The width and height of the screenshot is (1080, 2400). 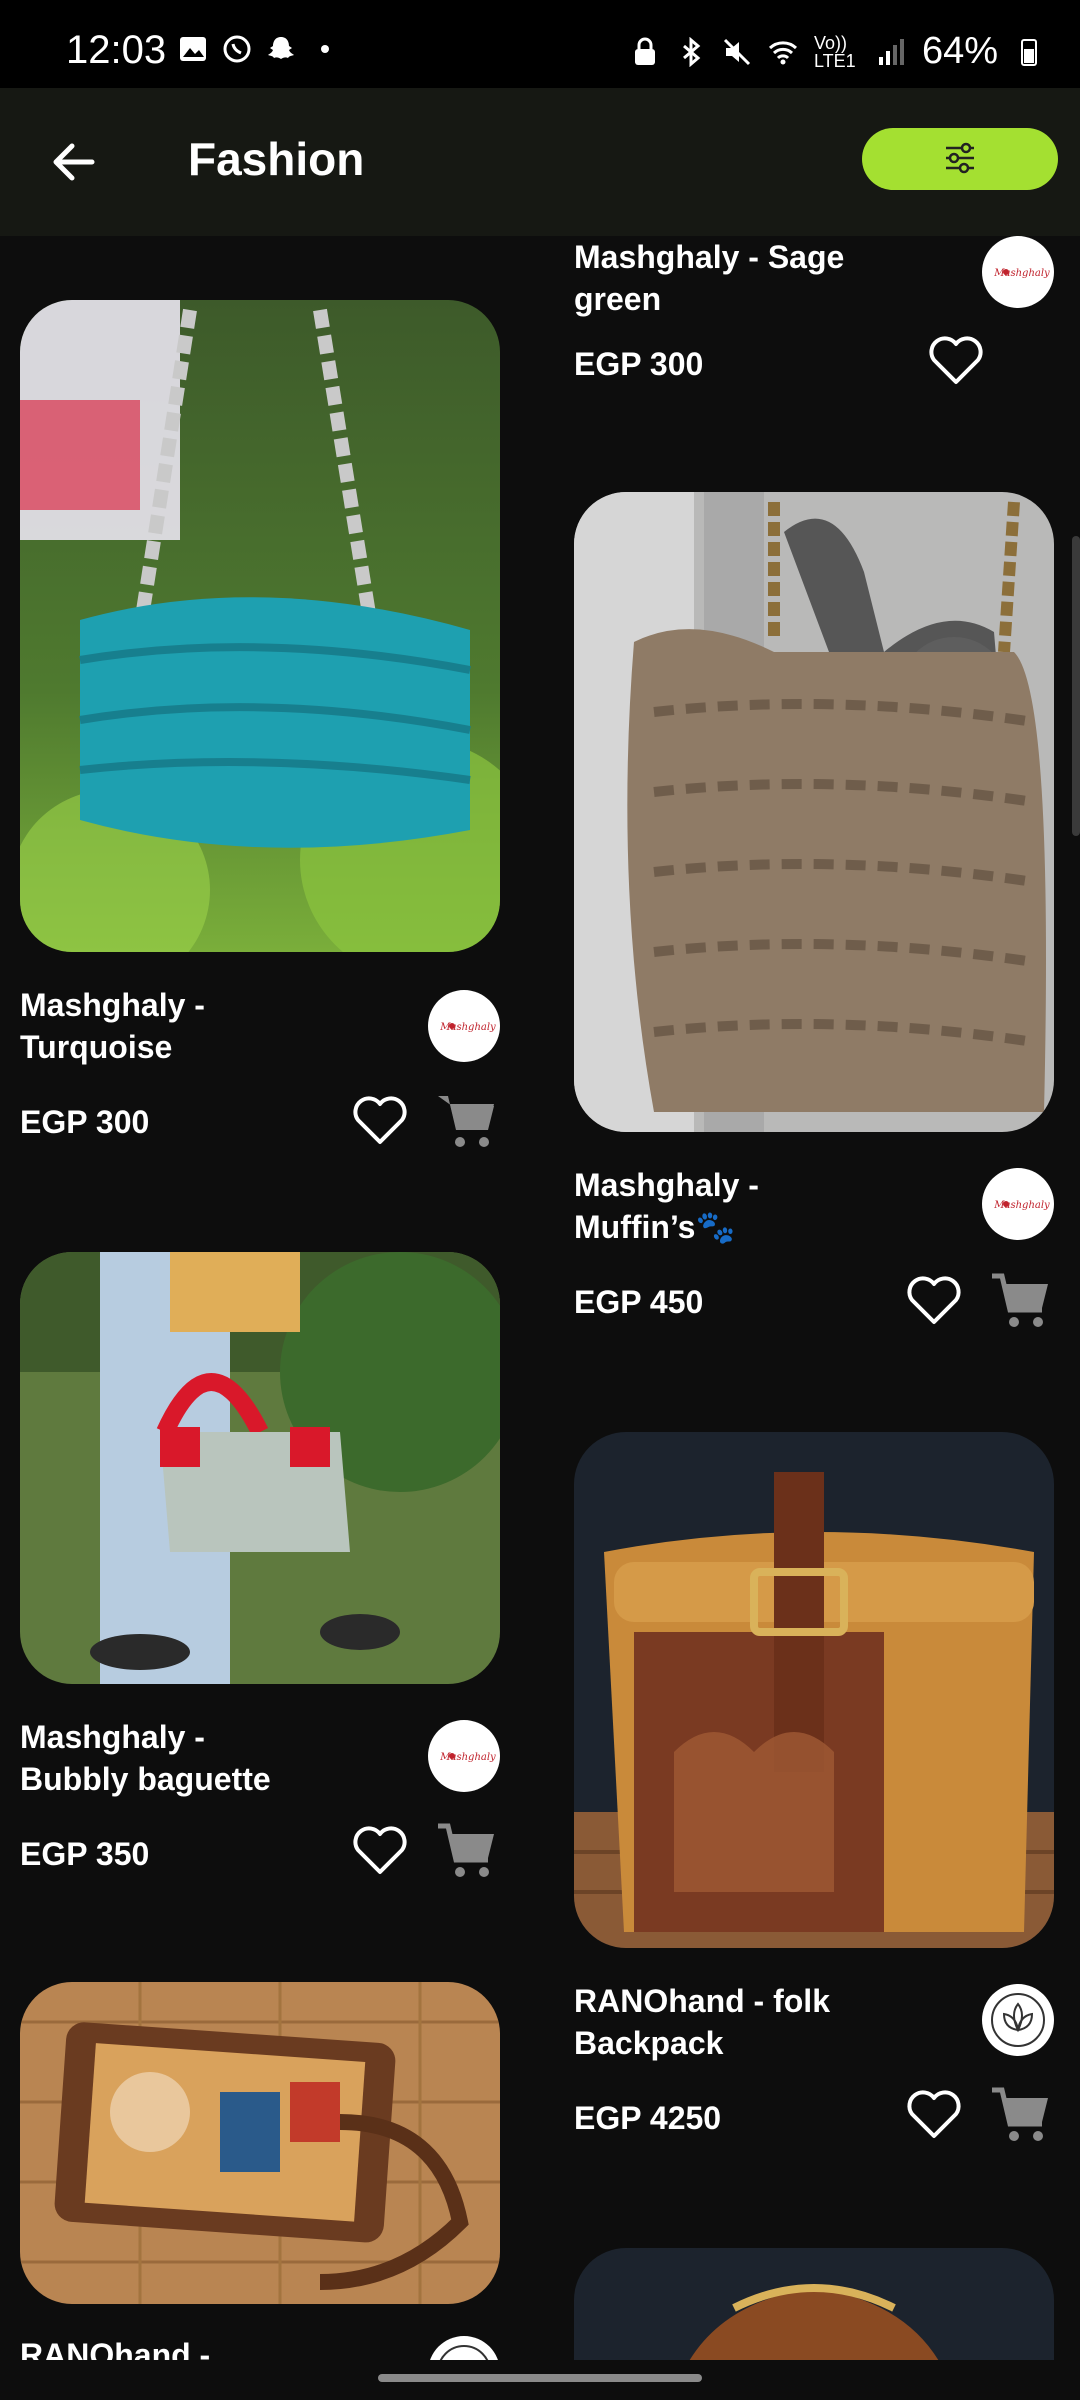 What do you see at coordinates (666, 1206) in the screenshot?
I see `product-name: Mashghaly - Muffin’s🐾` at bounding box center [666, 1206].